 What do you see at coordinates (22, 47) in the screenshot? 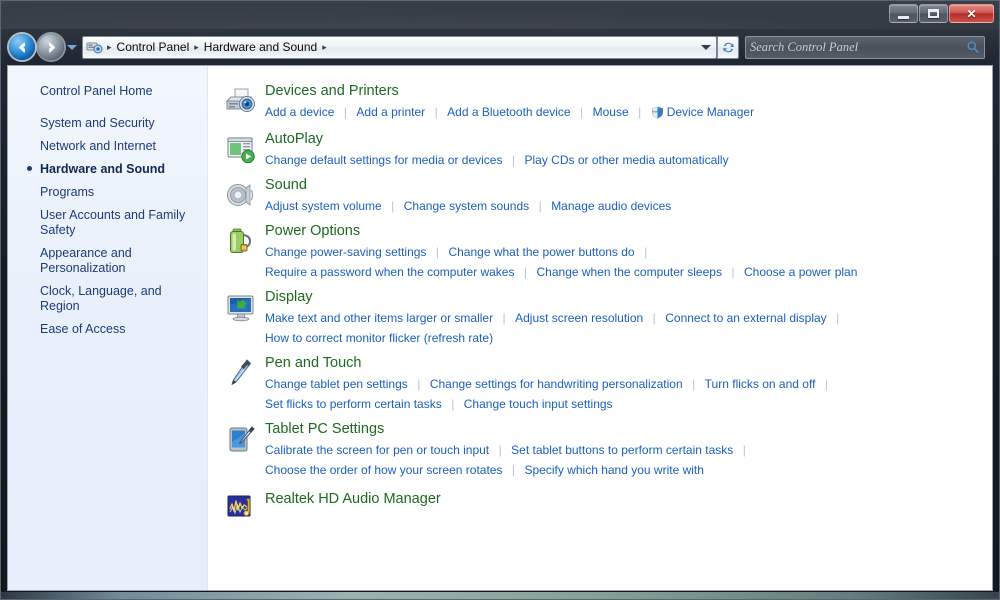
I see `back-button` at bounding box center [22, 47].